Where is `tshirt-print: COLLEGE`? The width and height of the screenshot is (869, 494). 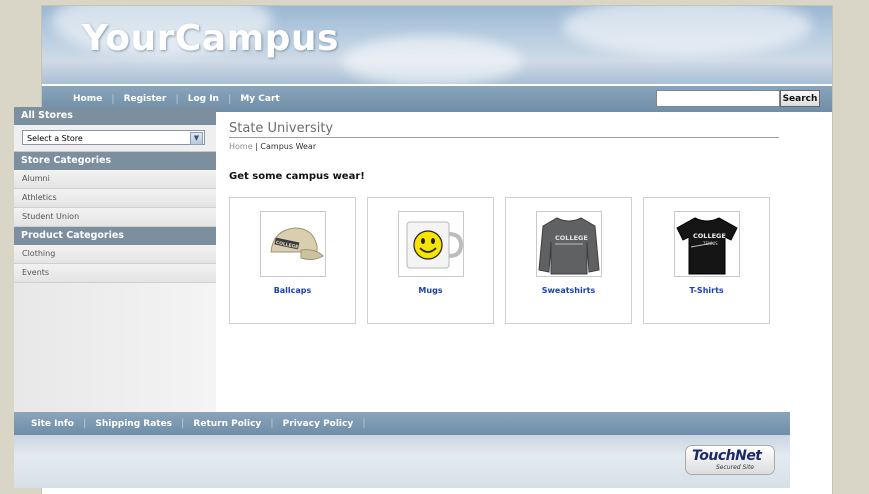
tshirt-print: COLLEGE is located at coordinates (709, 236).